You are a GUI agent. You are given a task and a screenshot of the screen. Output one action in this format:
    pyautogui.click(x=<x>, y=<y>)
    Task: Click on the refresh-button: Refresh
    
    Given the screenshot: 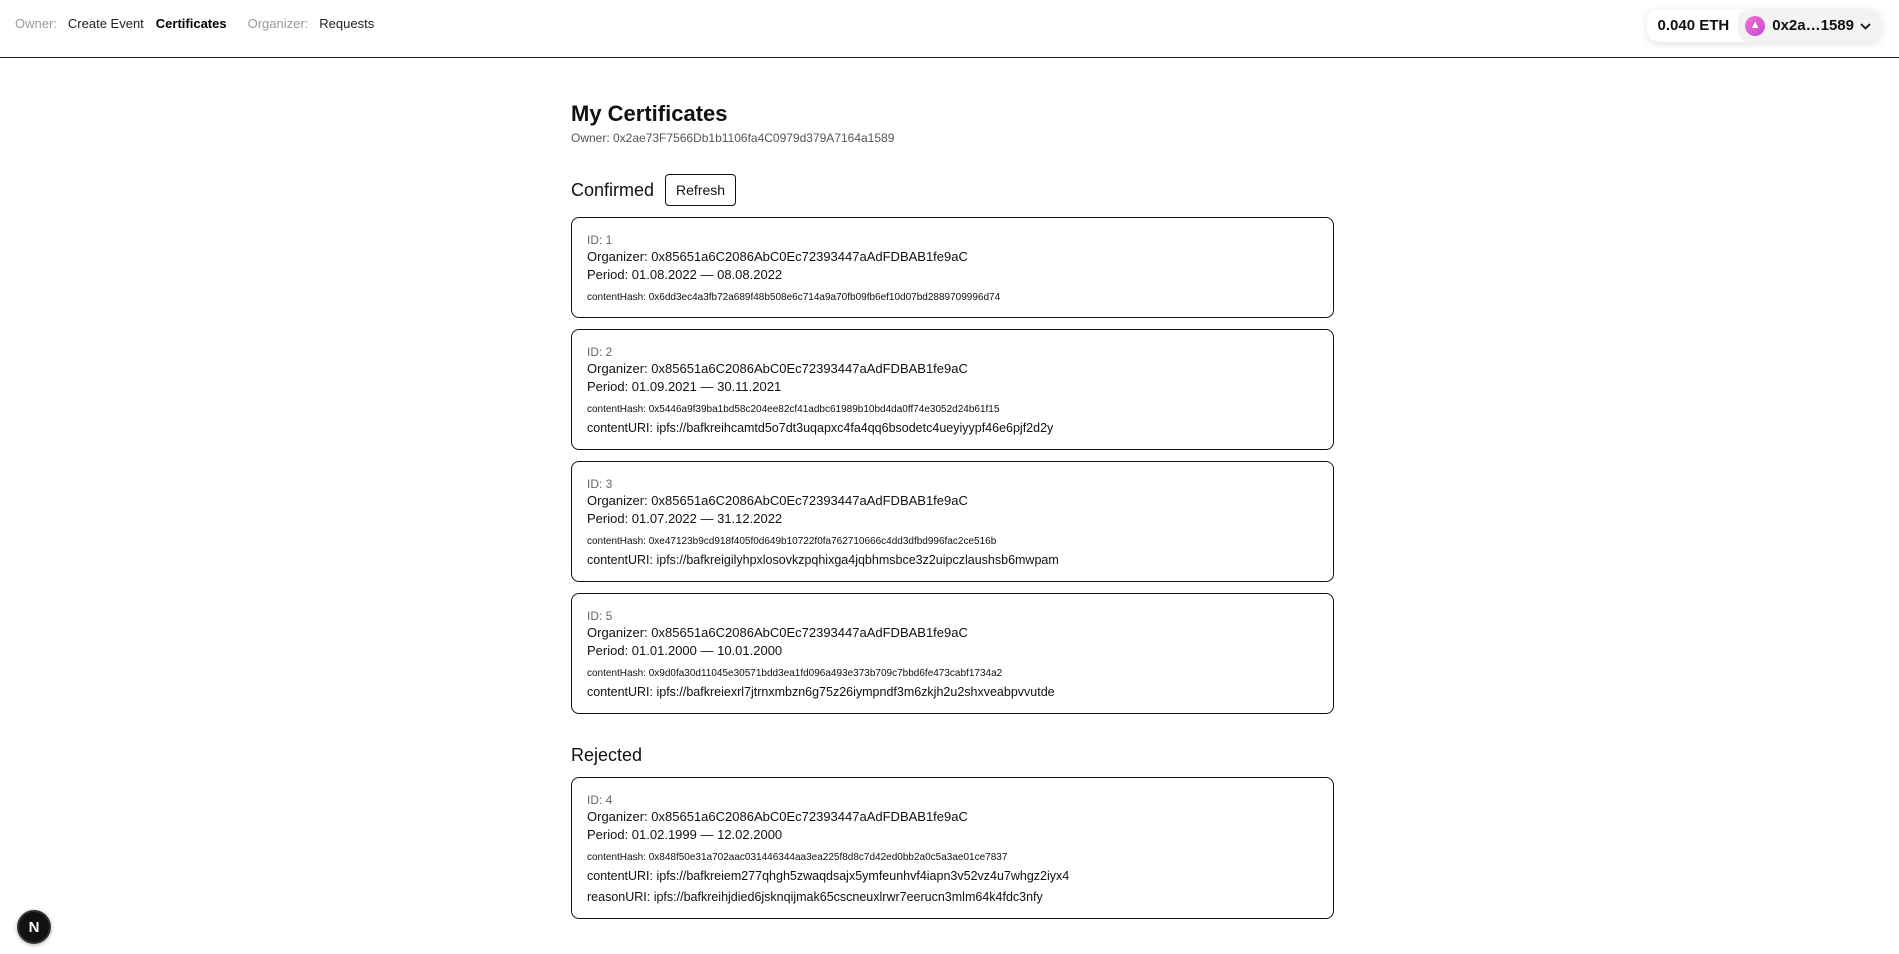 What is the action you would take?
    pyautogui.click(x=701, y=190)
    